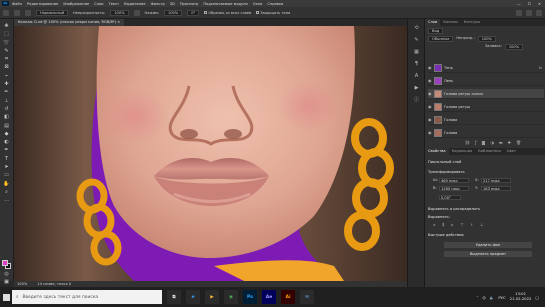 The image size is (545, 307). Describe the element at coordinates (450, 197) in the screenshot. I see `rotation-field: 0,00°` at that location.